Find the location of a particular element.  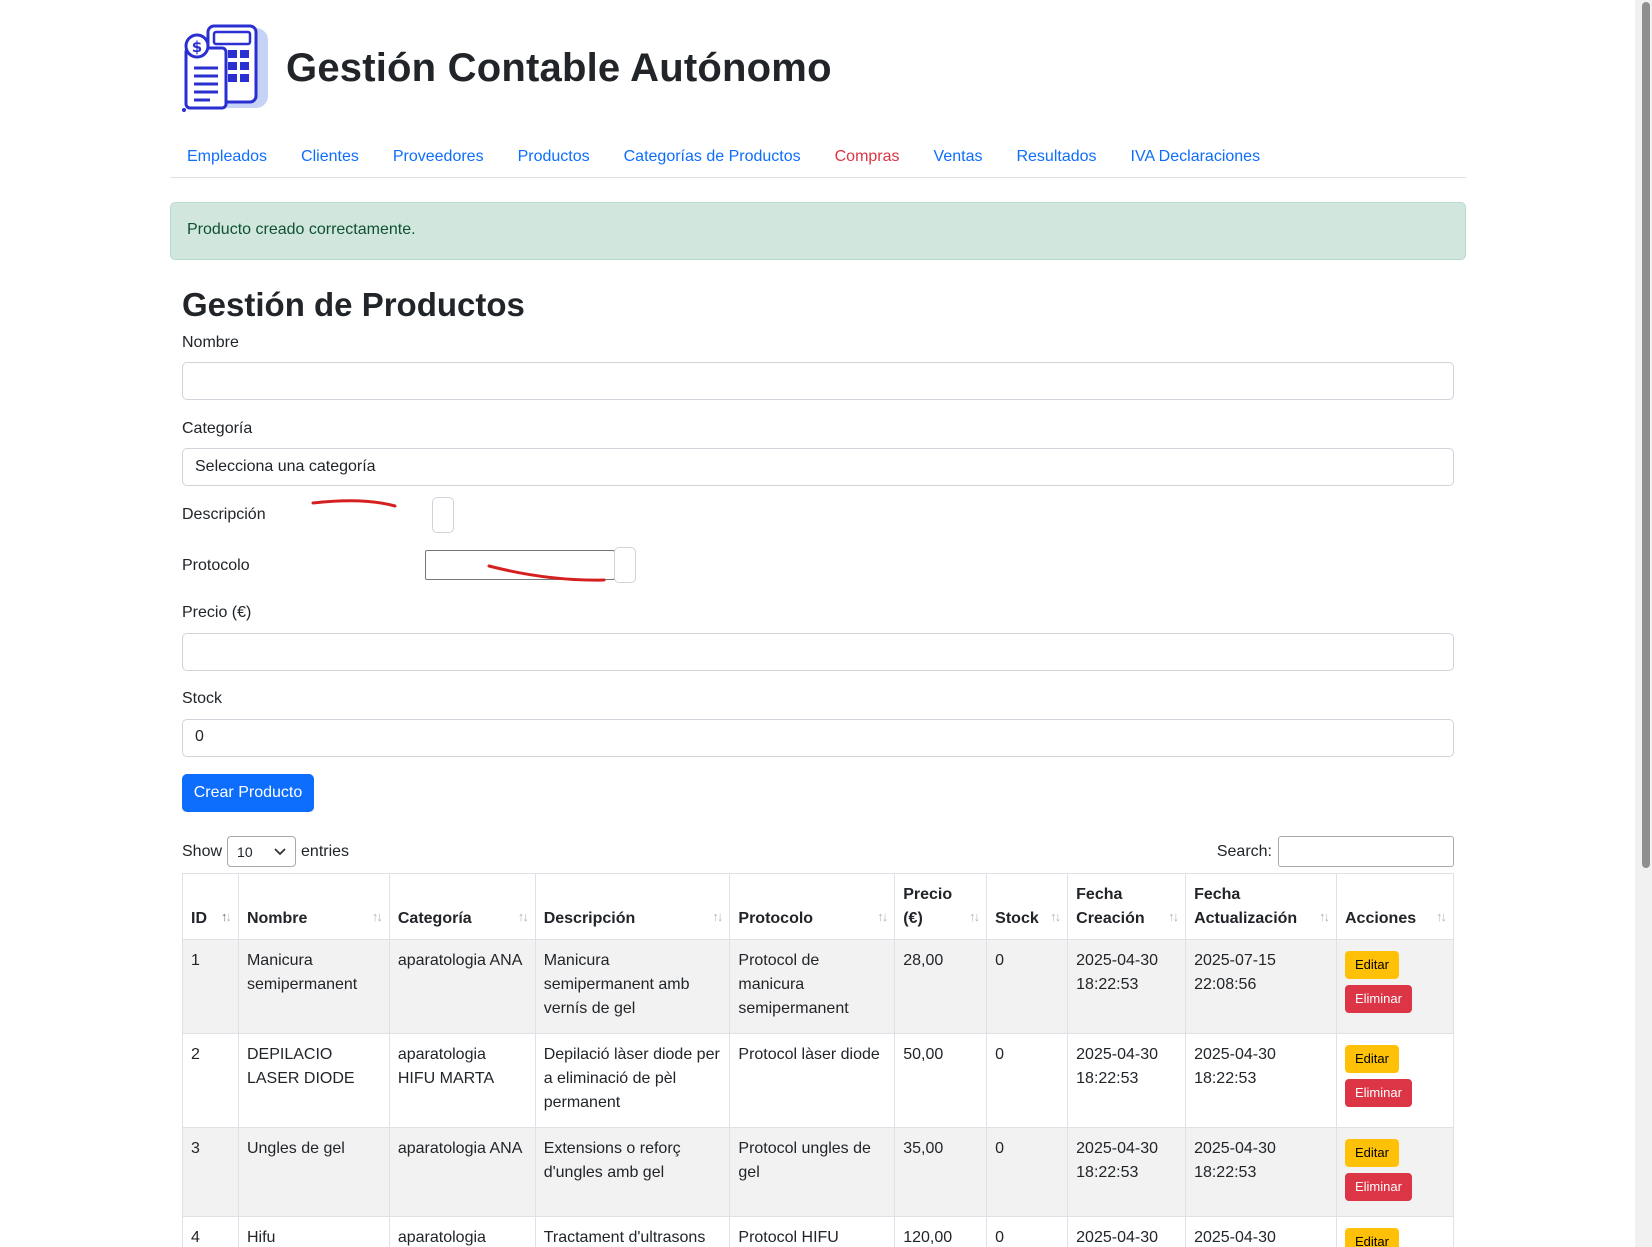

categoria-select: Selecciona una categoría is located at coordinates (818, 467).